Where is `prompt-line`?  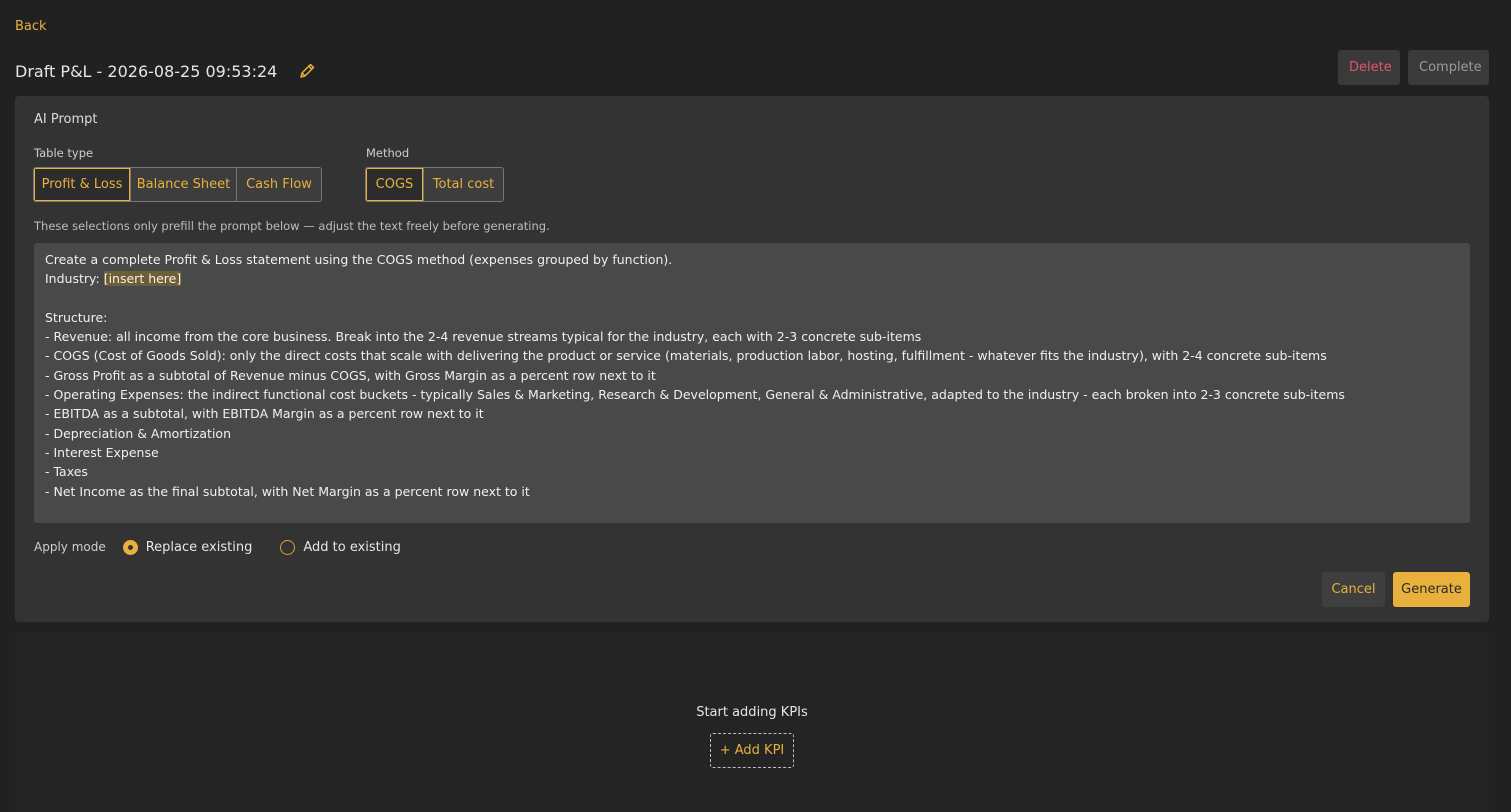 prompt-line is located at coordinates (752, 298).